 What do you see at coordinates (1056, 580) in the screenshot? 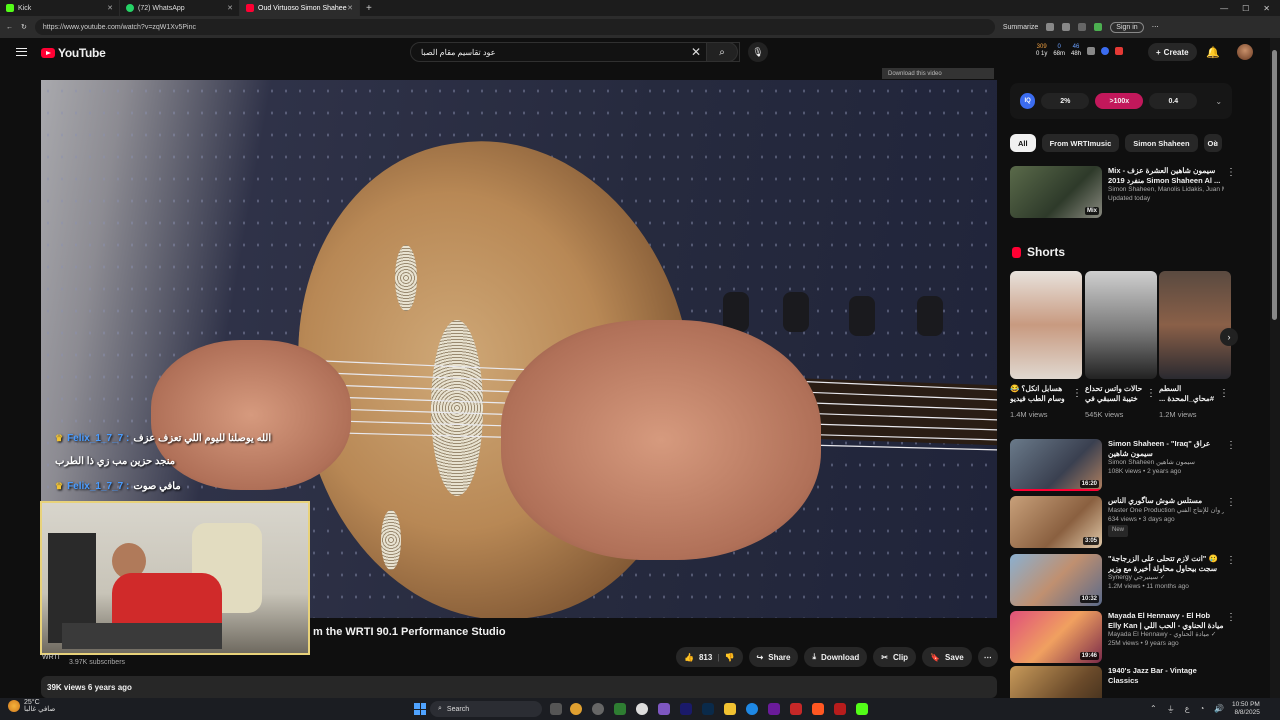
I see `video-thumbnail: 10:32` at bounding box center [1056, 580].